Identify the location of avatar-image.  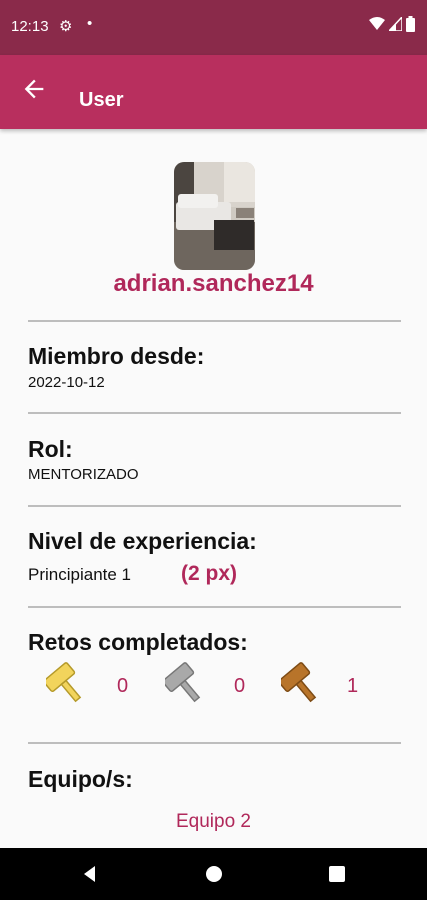
(214, 216).